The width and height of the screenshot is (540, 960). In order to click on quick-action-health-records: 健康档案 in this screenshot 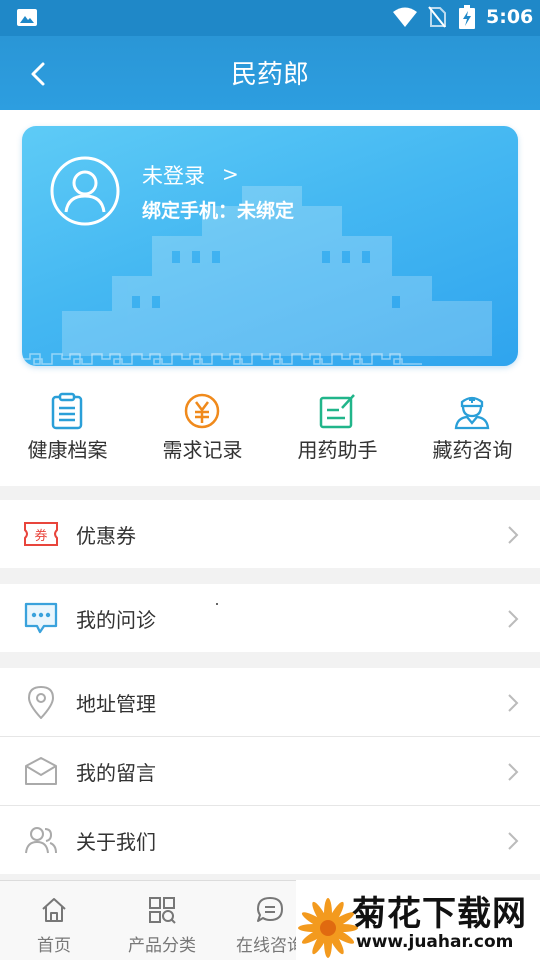, I will do `click(67, 431)`.